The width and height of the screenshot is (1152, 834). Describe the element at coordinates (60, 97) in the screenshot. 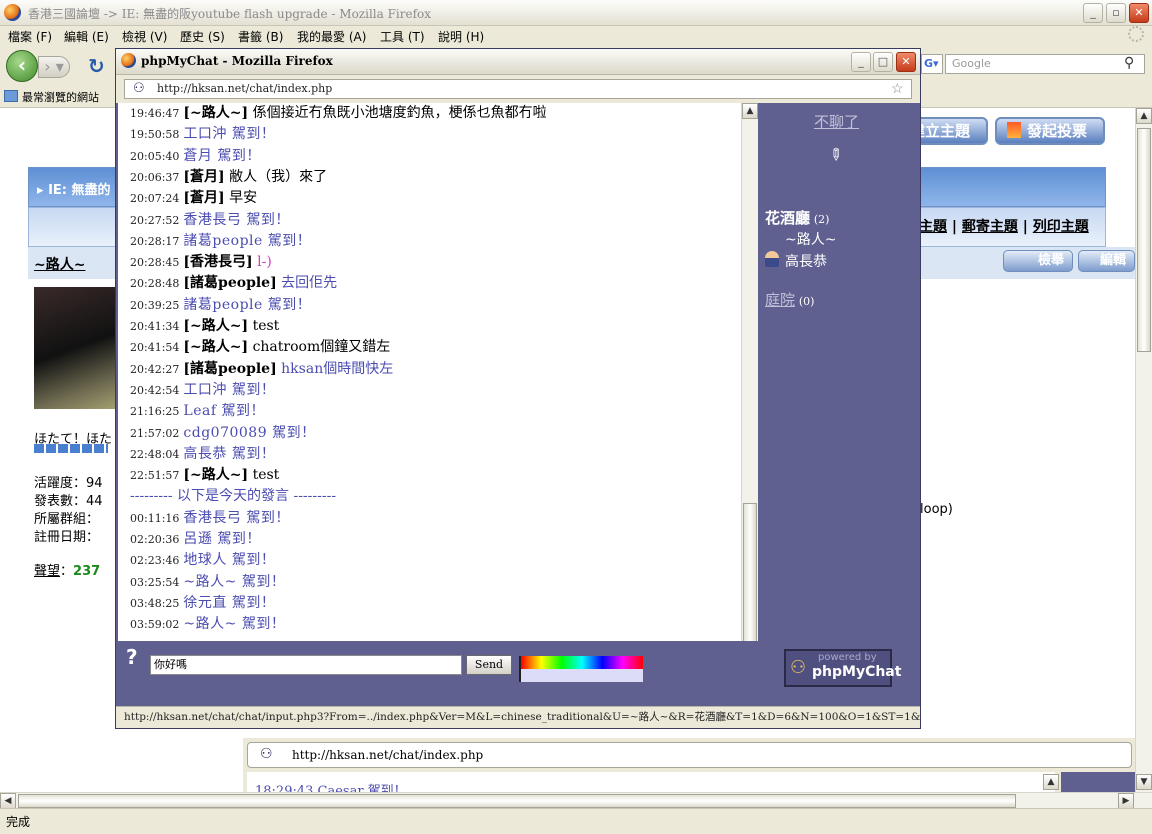

I see `bookmark-most-visited: 最常瀏覽的網站` at that location.